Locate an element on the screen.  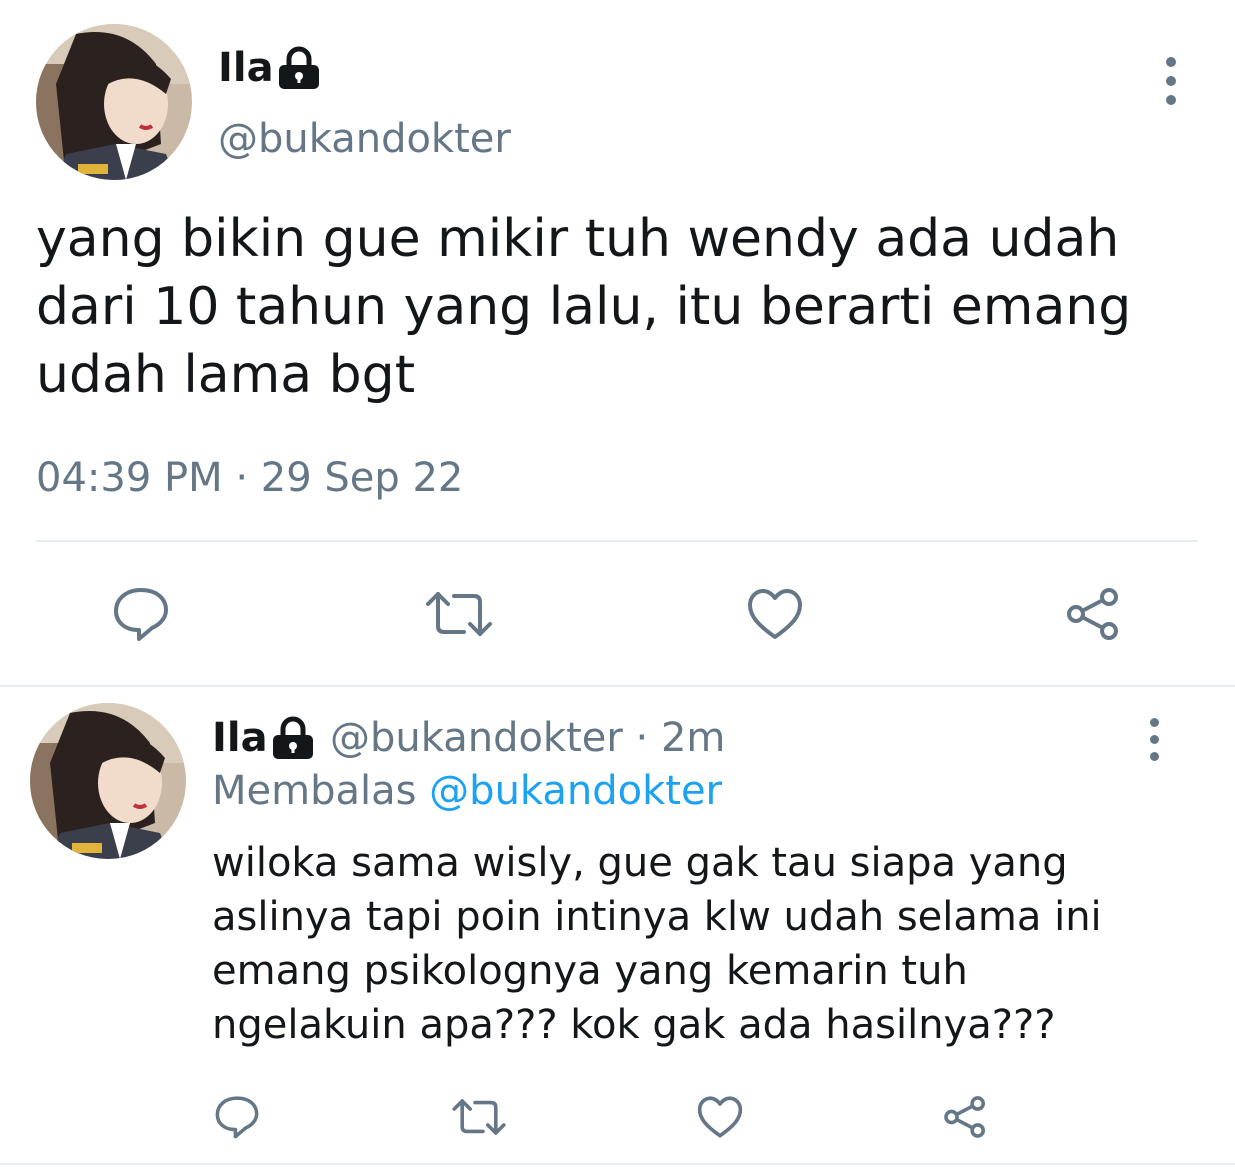
tweet-text-line: udah lama bgt is located at coordinates (226, 375).